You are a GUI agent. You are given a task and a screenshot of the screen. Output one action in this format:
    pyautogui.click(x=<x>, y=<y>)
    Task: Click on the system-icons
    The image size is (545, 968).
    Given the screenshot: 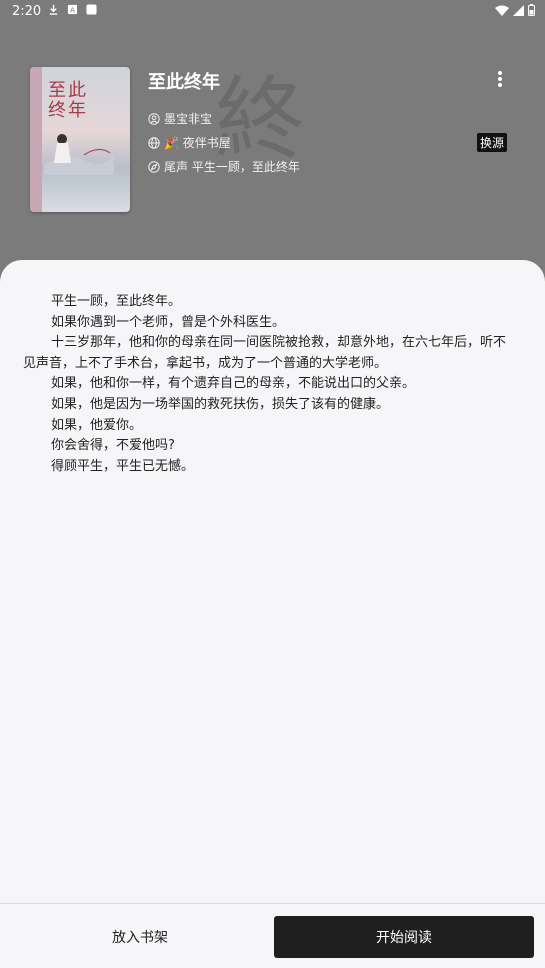 What is the action you would take?
    pyautogui.click(x=515, y=10)
    